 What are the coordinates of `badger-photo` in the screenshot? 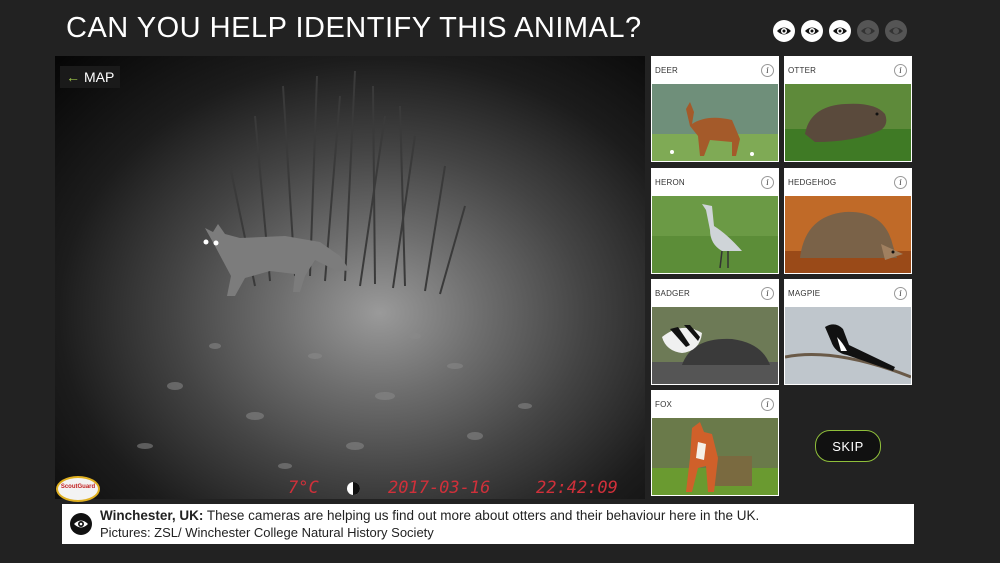 It's located at (715, 345).